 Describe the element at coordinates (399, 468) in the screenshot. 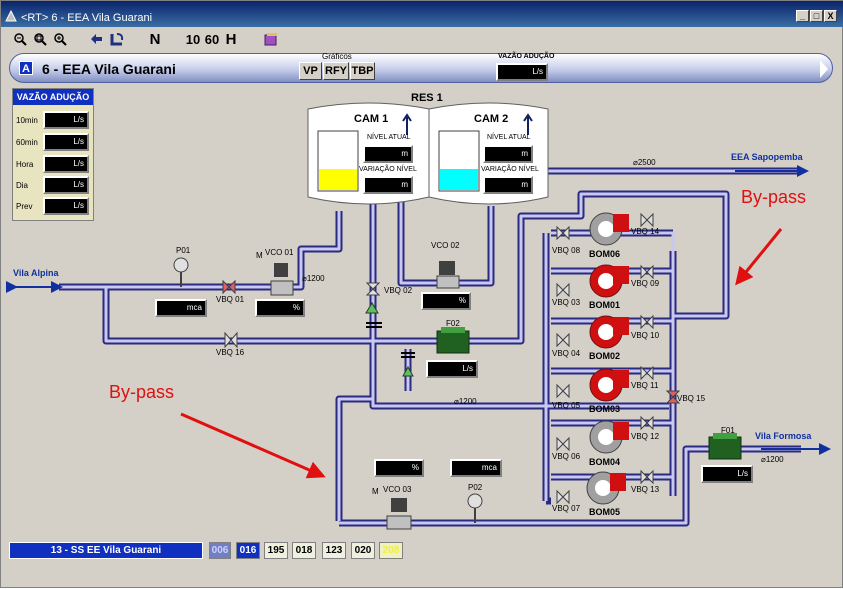

I see `vco03-position-display: %` at that location.